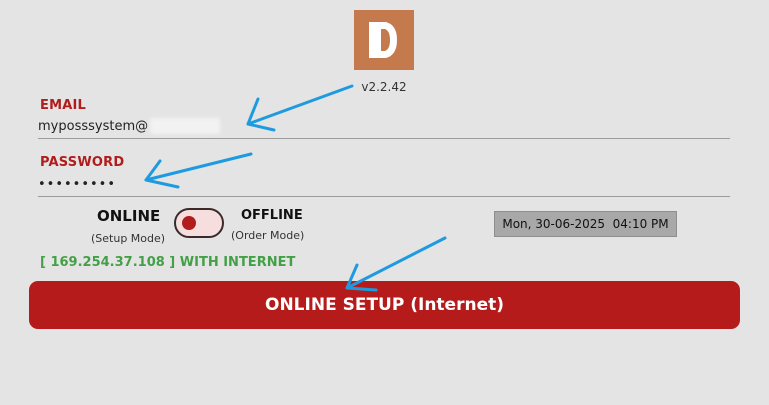  I want to click on offline-mode-sub-label: (Order Mode), so click(268, 235).